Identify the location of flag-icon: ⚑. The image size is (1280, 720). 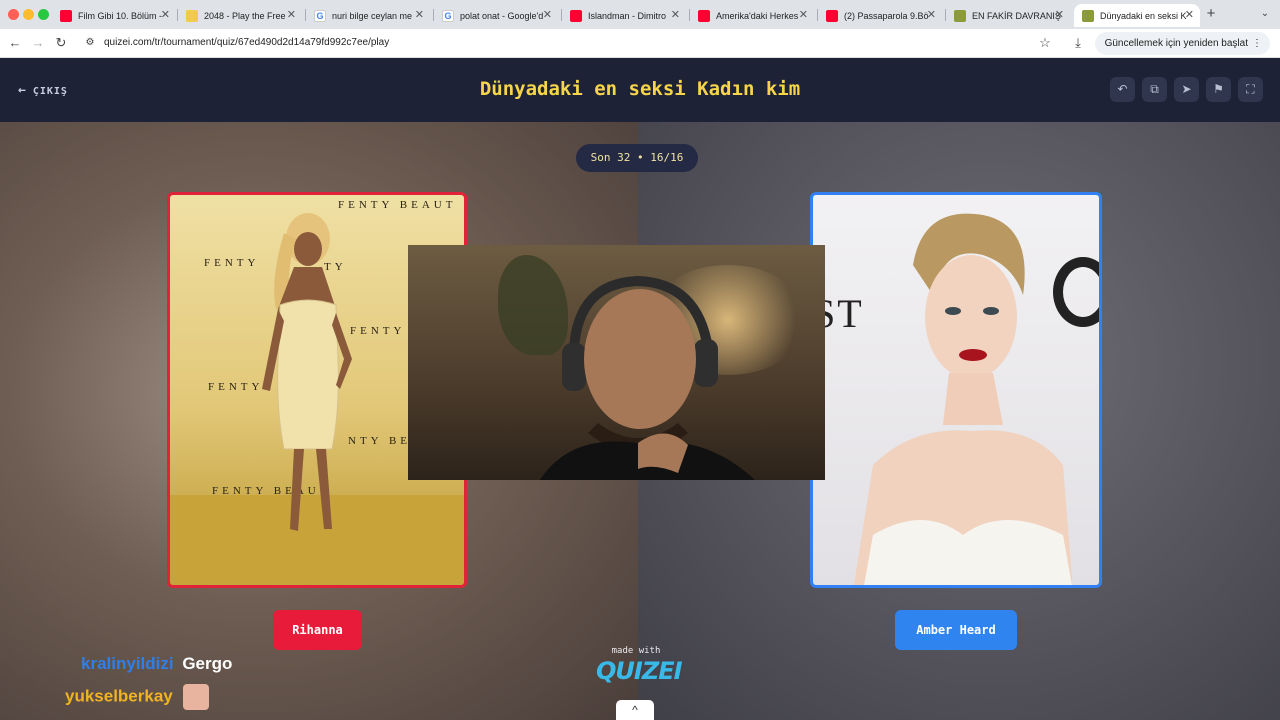
(1218, 89).